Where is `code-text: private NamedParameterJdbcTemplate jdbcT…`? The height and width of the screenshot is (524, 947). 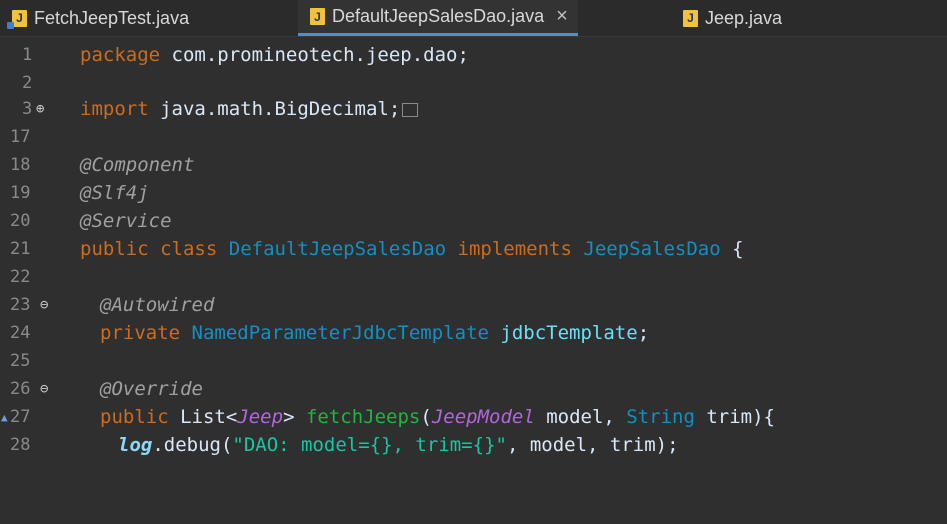
code-text: private NamedParameterJdbcTemplate jdbcT… is located at coordinates (375, 333).